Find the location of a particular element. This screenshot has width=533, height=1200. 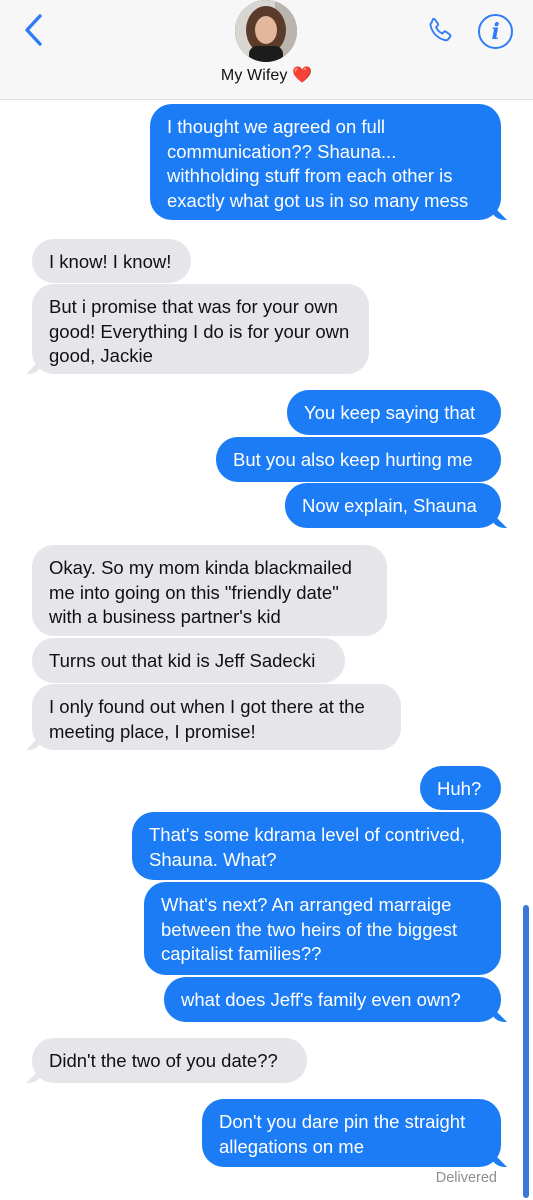

call-button is located at coordinates (440, 31).